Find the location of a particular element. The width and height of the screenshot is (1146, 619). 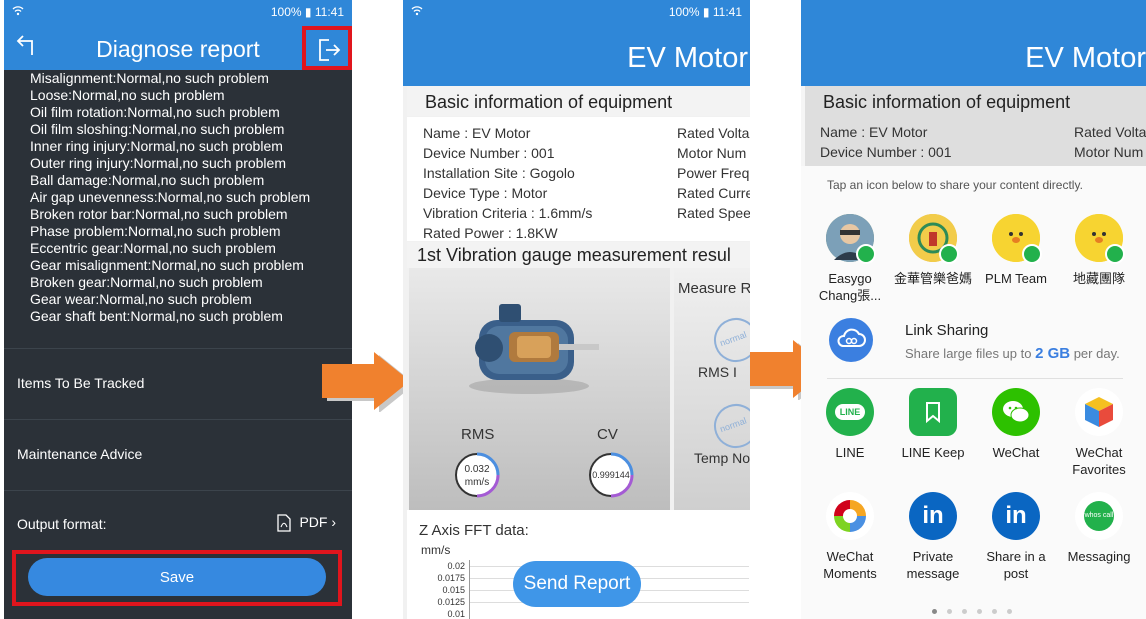

share-app-wechat-favorites: WeChat Favorites is located at coordinates (1099, 433).